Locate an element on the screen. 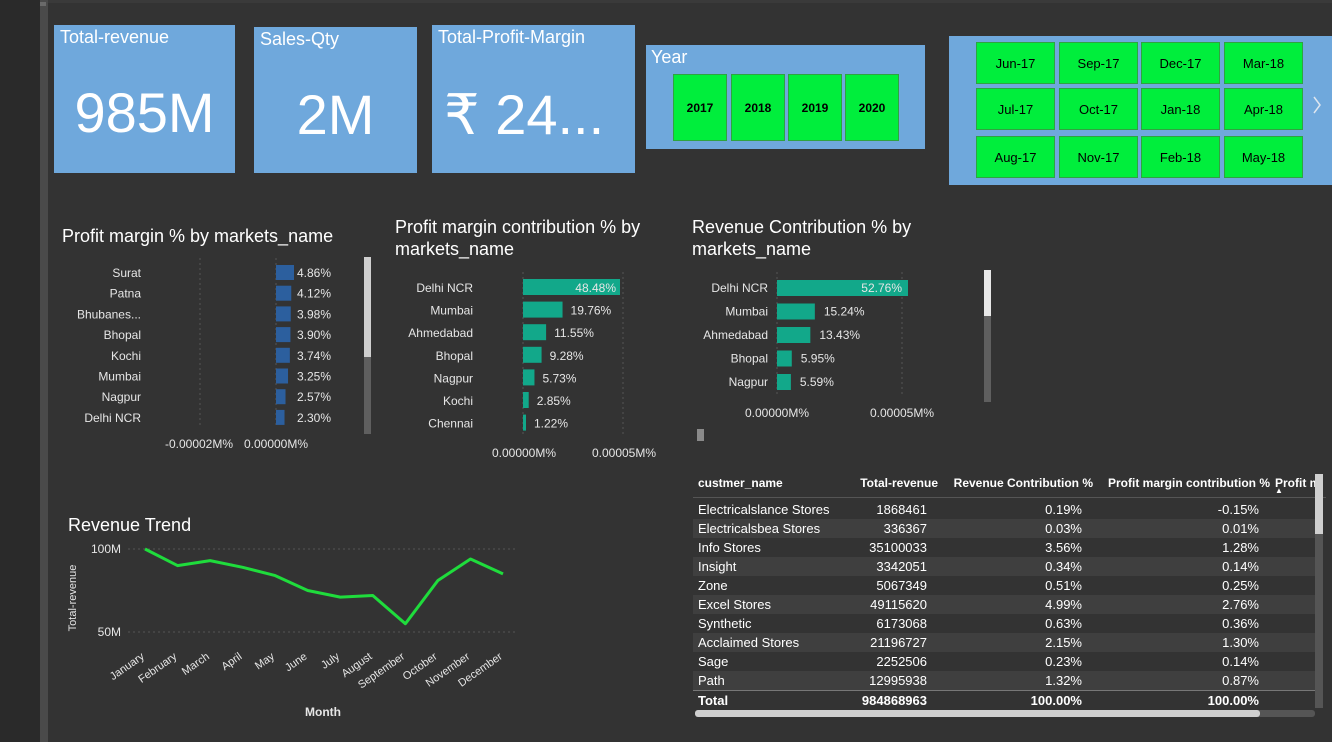 The width and height of the screenshot is (1332, 742). cell-customer: Total is located at coordinates (713, 700).